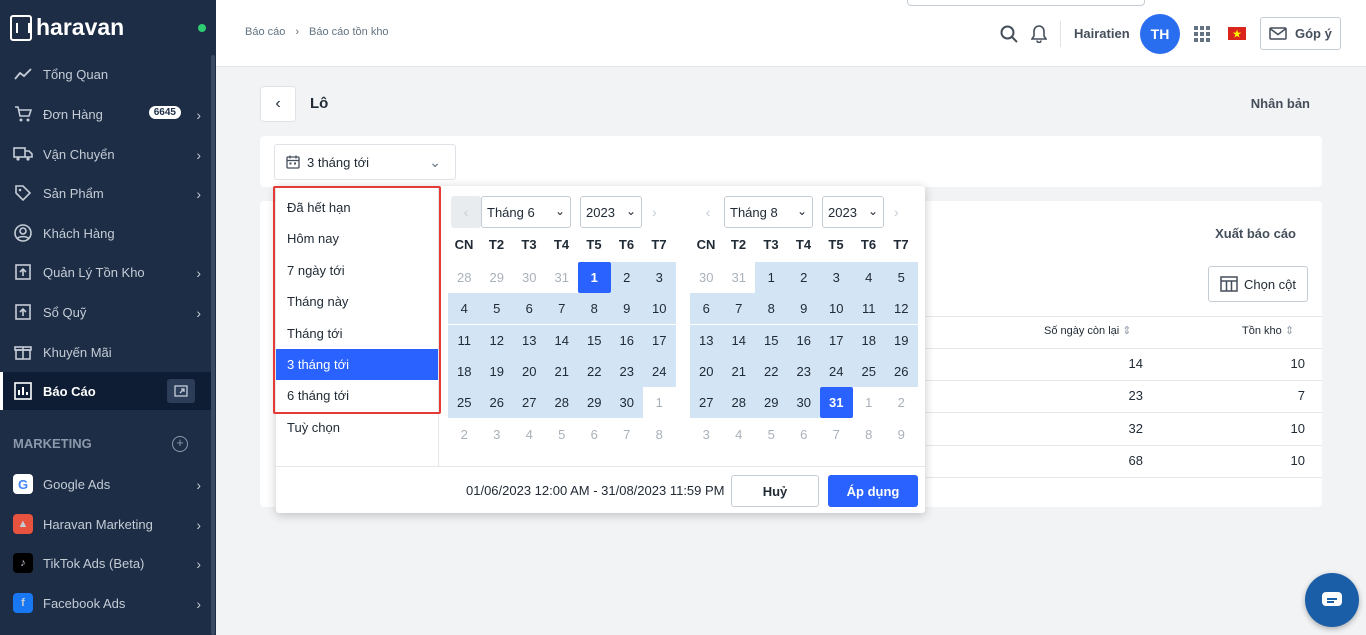  Describe the element at coordinates (1268, 330) in the screenshot. I see `column-header-stock: Tồn kho ⇕` at that location.